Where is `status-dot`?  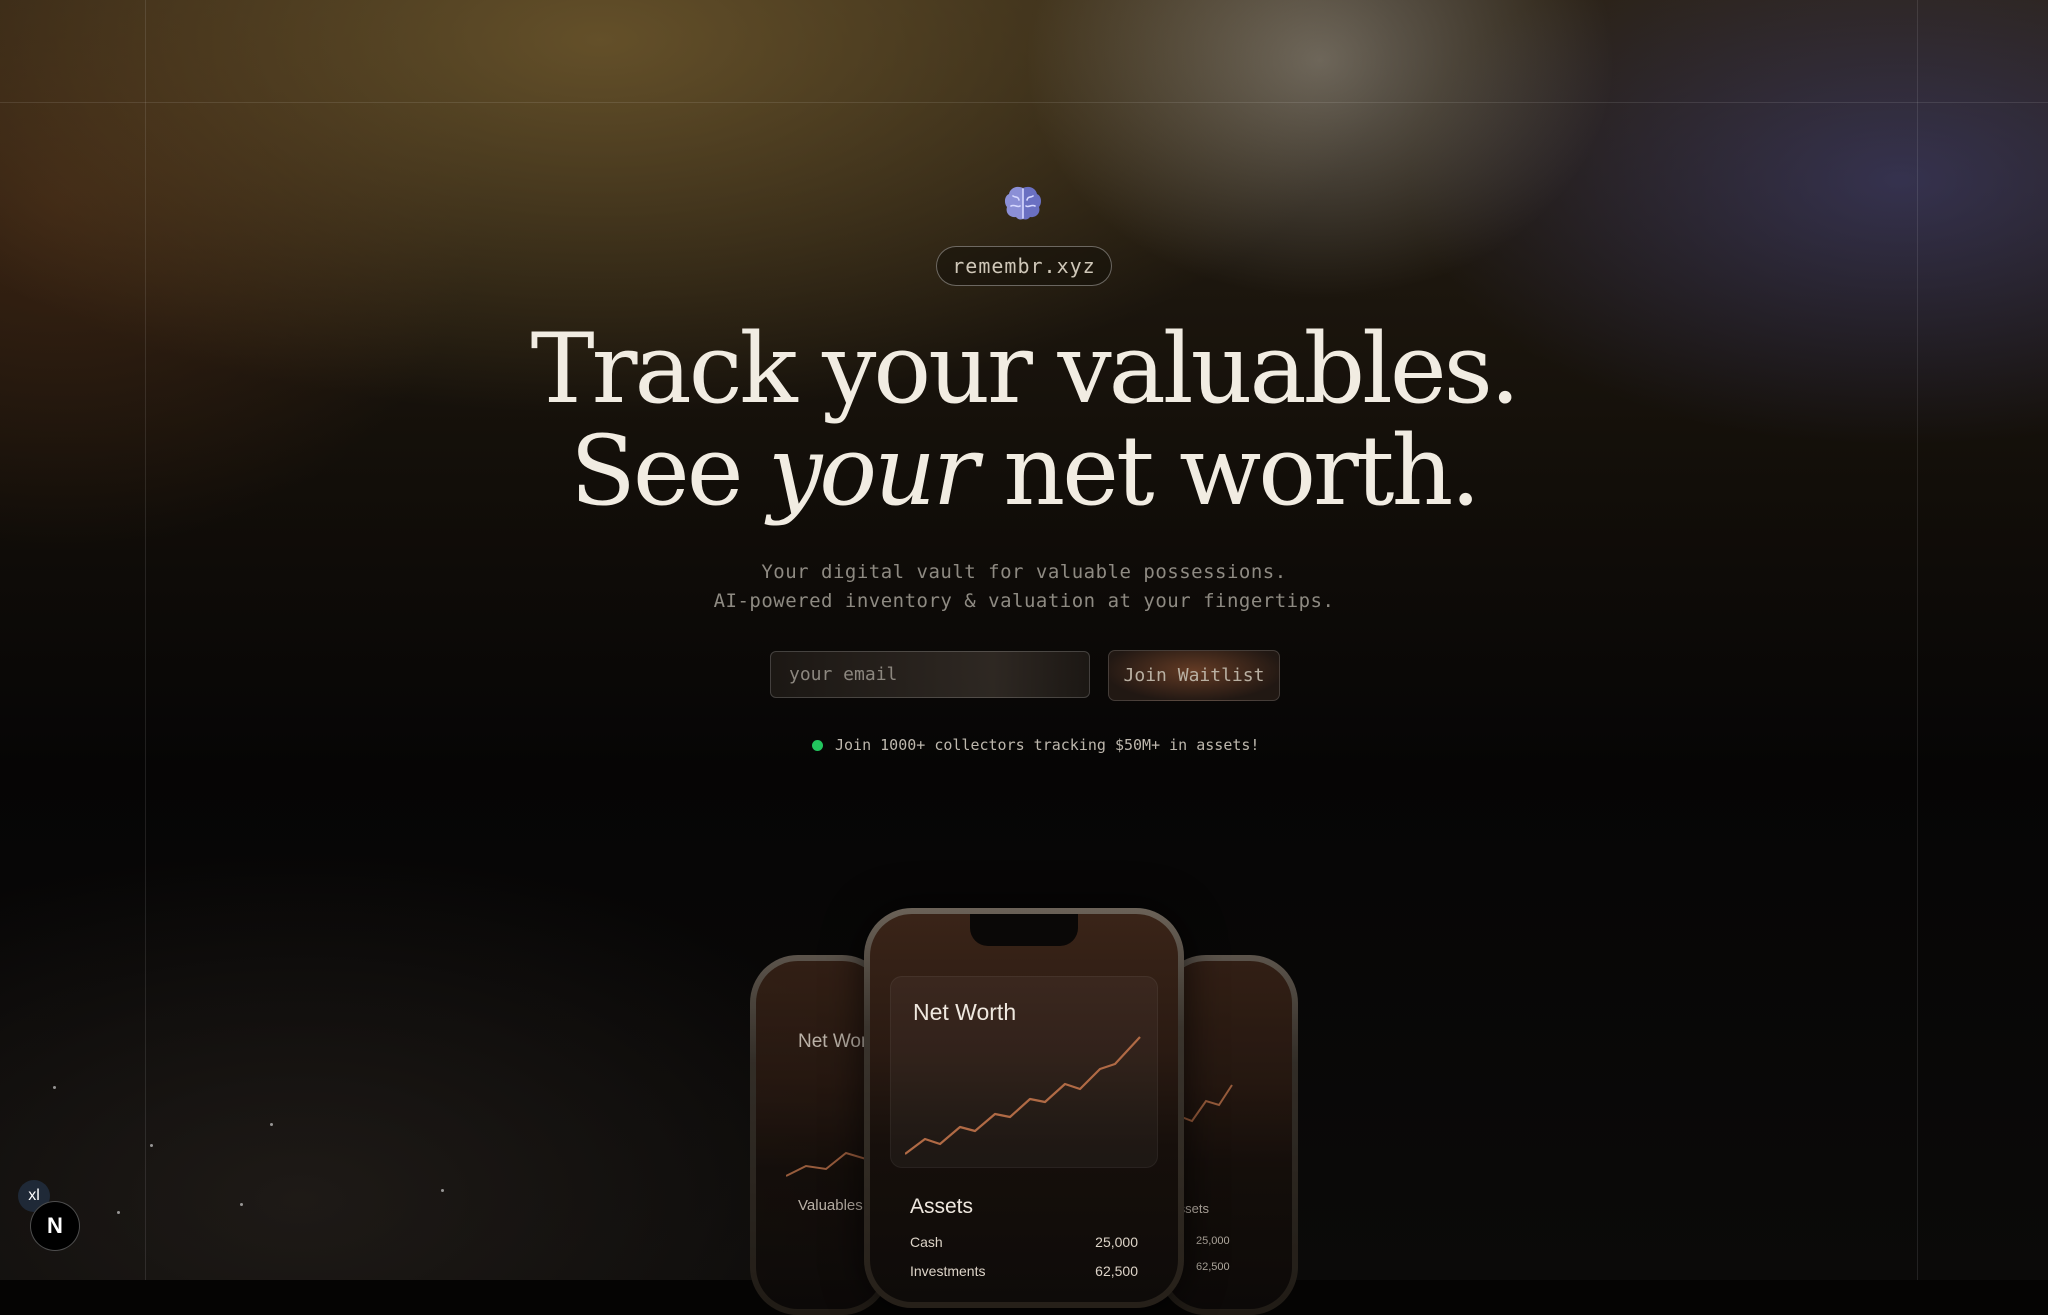 status-dot is located at coordinates (817, 745).